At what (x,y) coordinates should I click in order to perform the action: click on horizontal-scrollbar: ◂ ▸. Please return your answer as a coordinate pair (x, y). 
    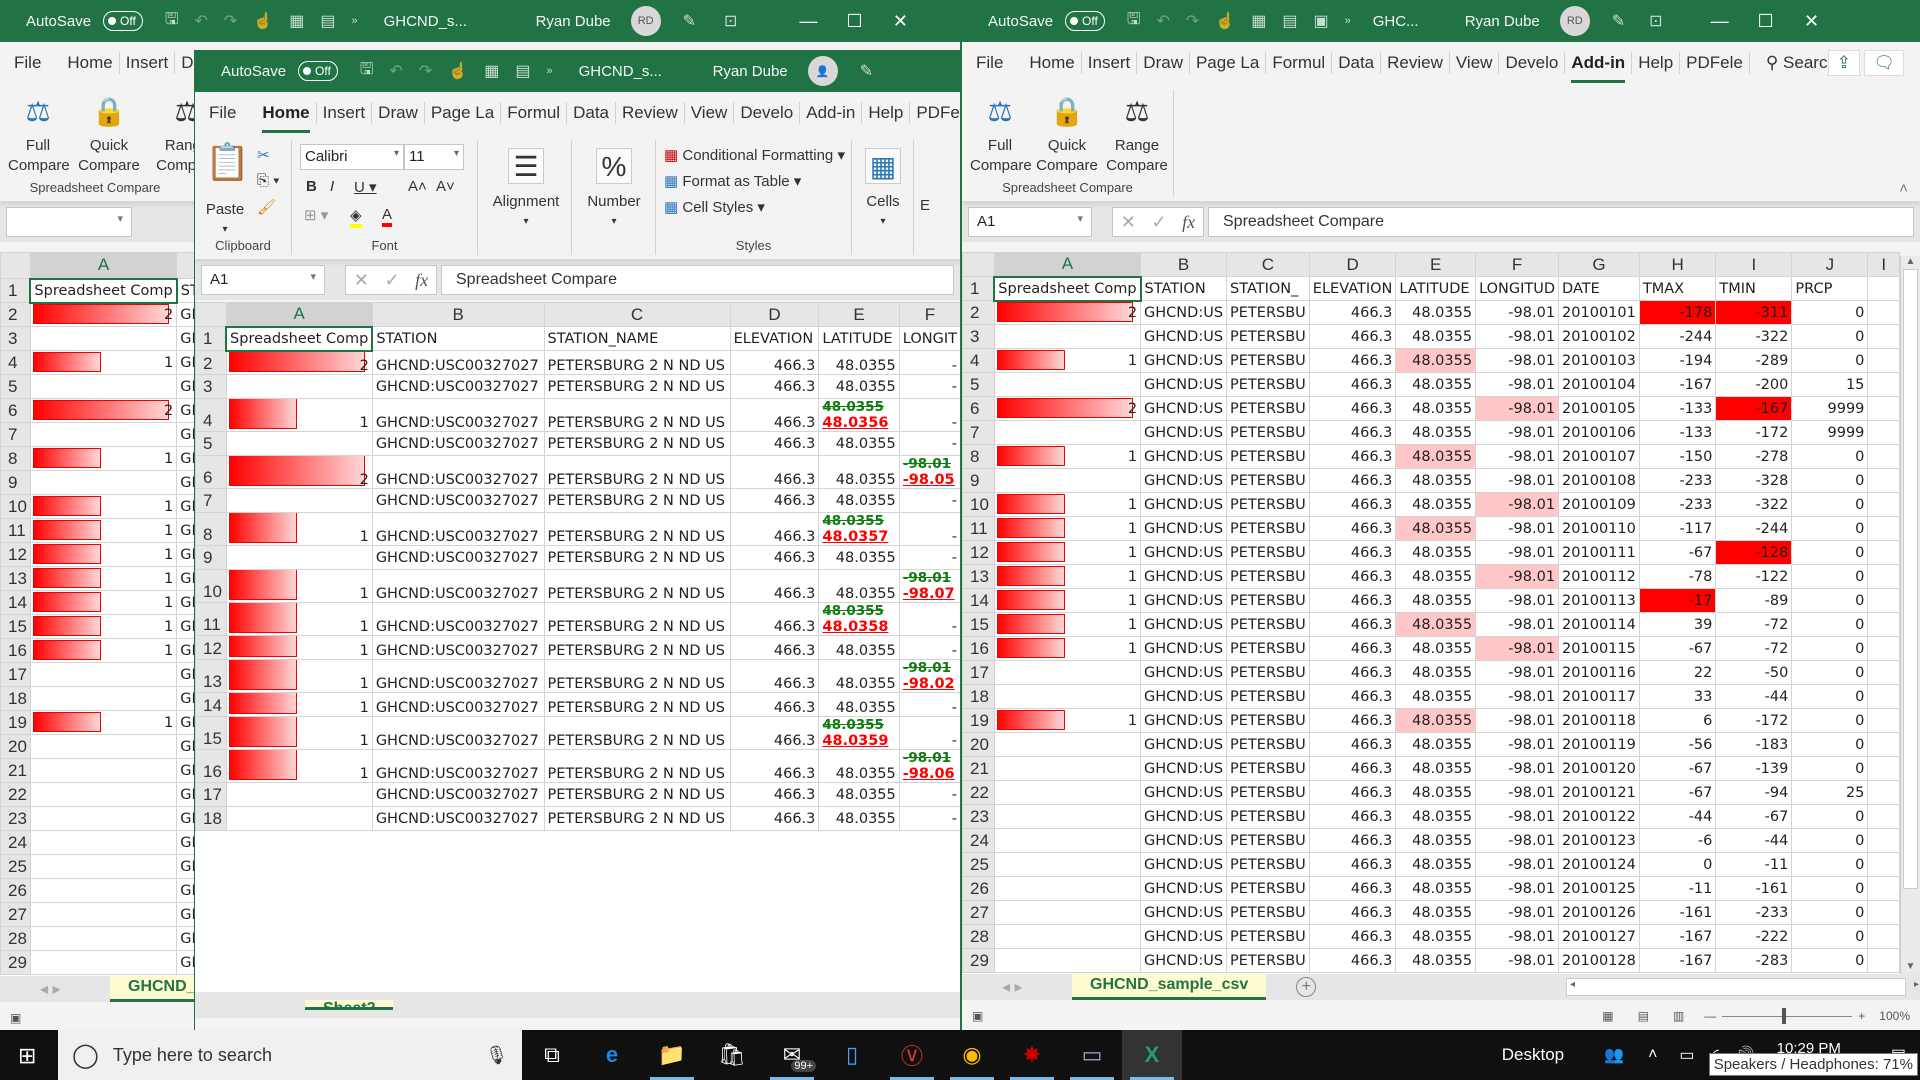
    Looking at the image, I should click on (1742, 987).